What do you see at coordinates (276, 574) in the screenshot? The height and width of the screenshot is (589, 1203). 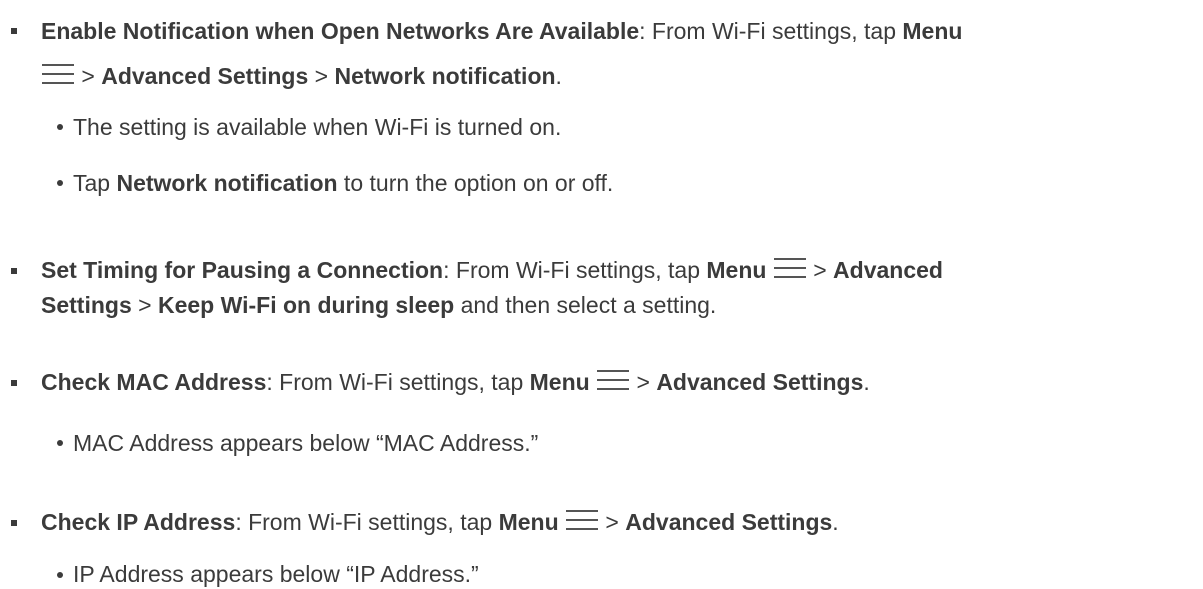 I see `sub-item-text: IP Address appears below “IP Address.”` at bounding box center [276, 574].